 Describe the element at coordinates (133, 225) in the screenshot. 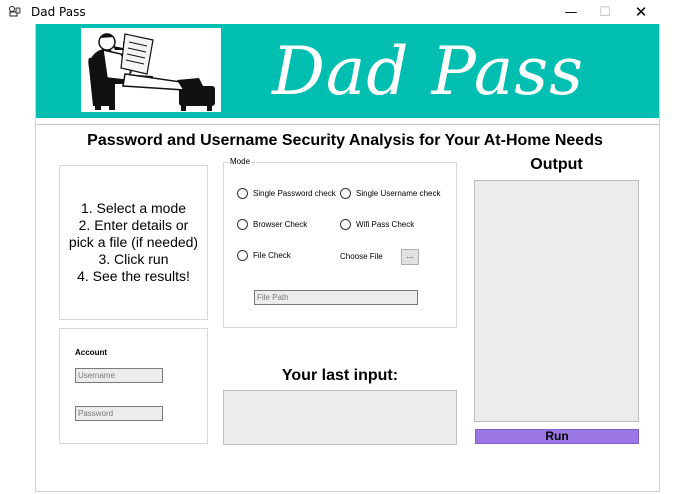

I see `instruction-line: 2. Enter details or` at that location.